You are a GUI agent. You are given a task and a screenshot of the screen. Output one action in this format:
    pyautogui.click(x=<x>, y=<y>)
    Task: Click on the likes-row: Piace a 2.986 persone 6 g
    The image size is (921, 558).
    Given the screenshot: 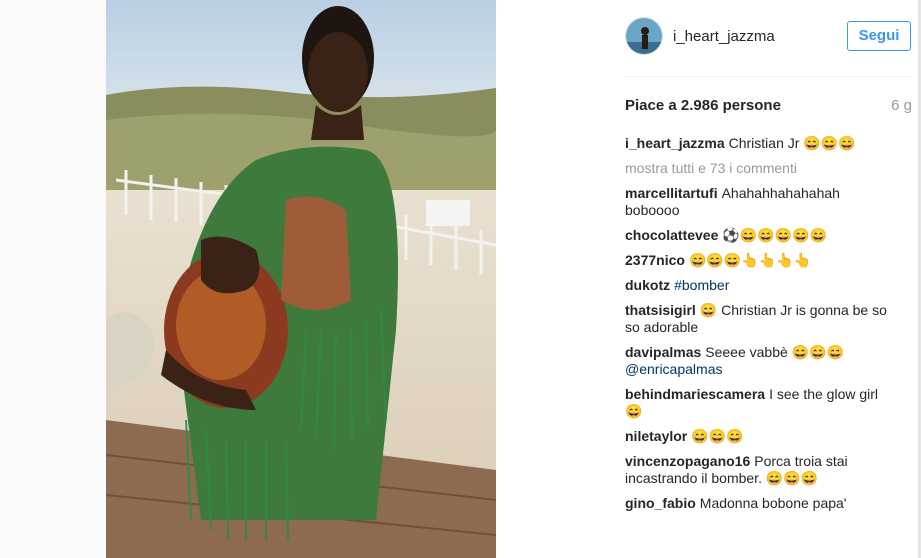 What is the action you would take?
    pyautogui.click(x=768, y=107)
    